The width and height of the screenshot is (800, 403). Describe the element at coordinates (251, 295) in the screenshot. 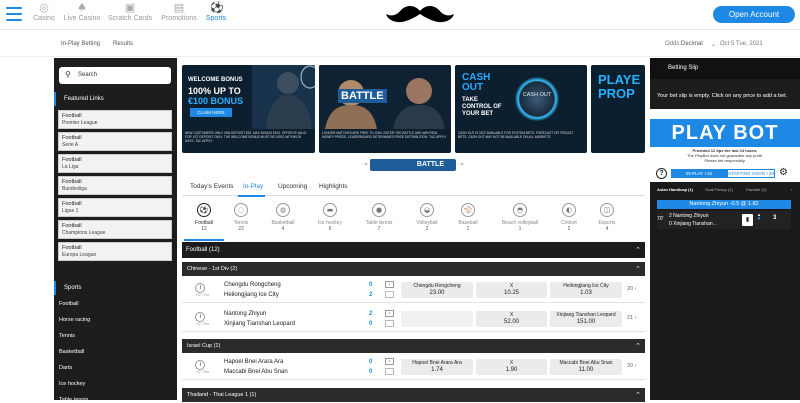

I see `away-team: Heilongjiang Ice City` at that location.